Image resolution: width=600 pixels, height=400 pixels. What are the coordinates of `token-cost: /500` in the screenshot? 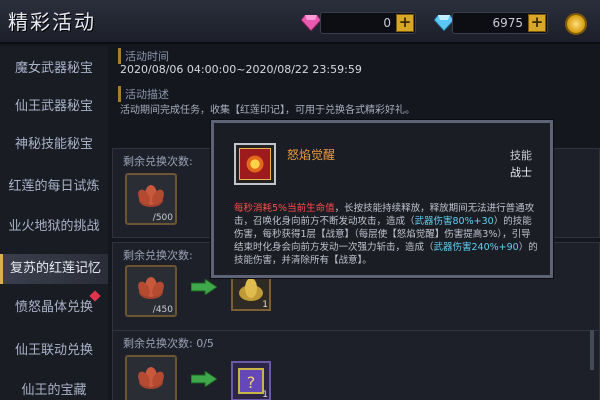 It's located at (162, 218).